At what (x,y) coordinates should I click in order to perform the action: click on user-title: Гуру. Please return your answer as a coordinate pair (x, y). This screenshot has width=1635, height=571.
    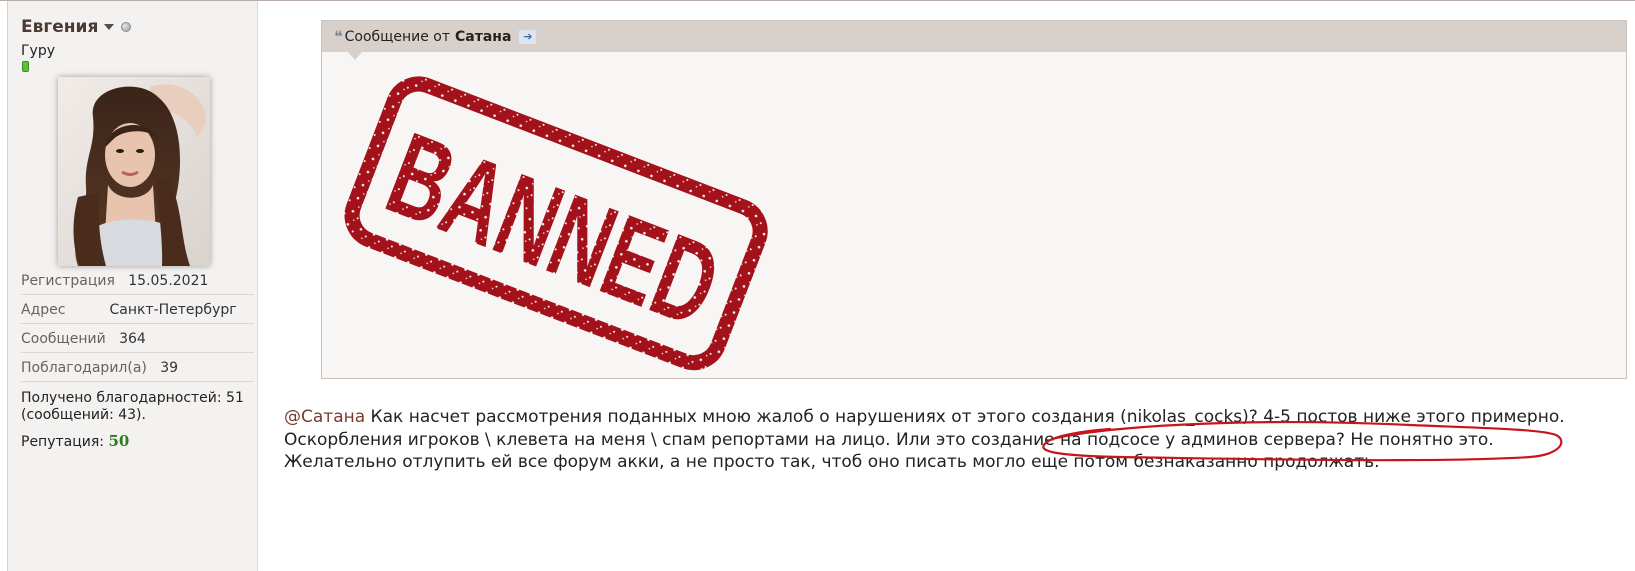
    Looking at the image, I should click on (38, 51).